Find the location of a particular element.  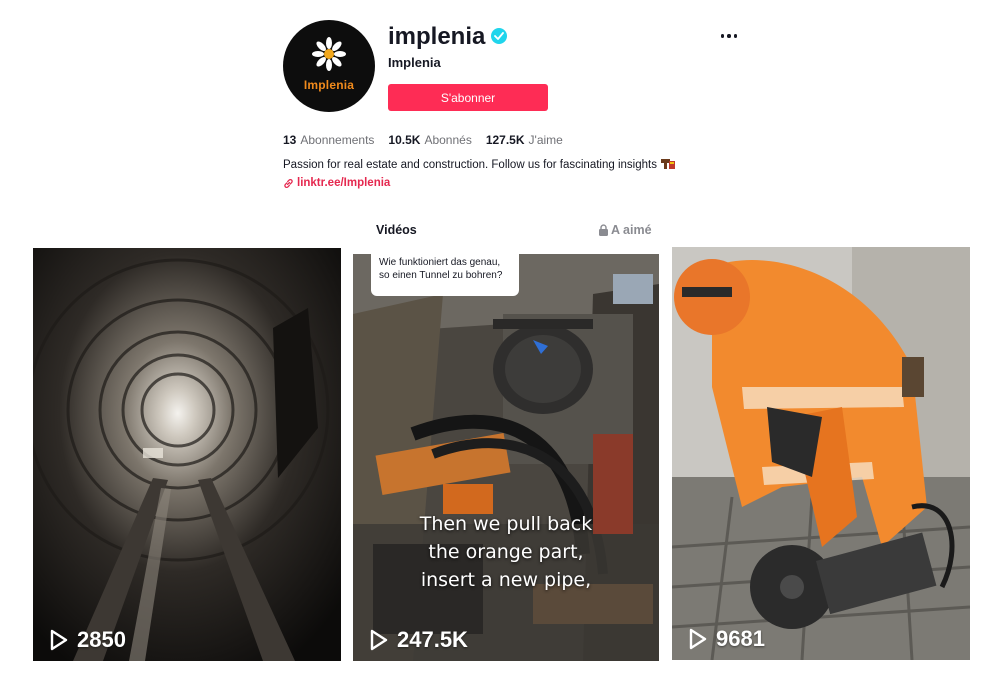

avatar-brand-text: Implenia is located at coordinates (329, 85).